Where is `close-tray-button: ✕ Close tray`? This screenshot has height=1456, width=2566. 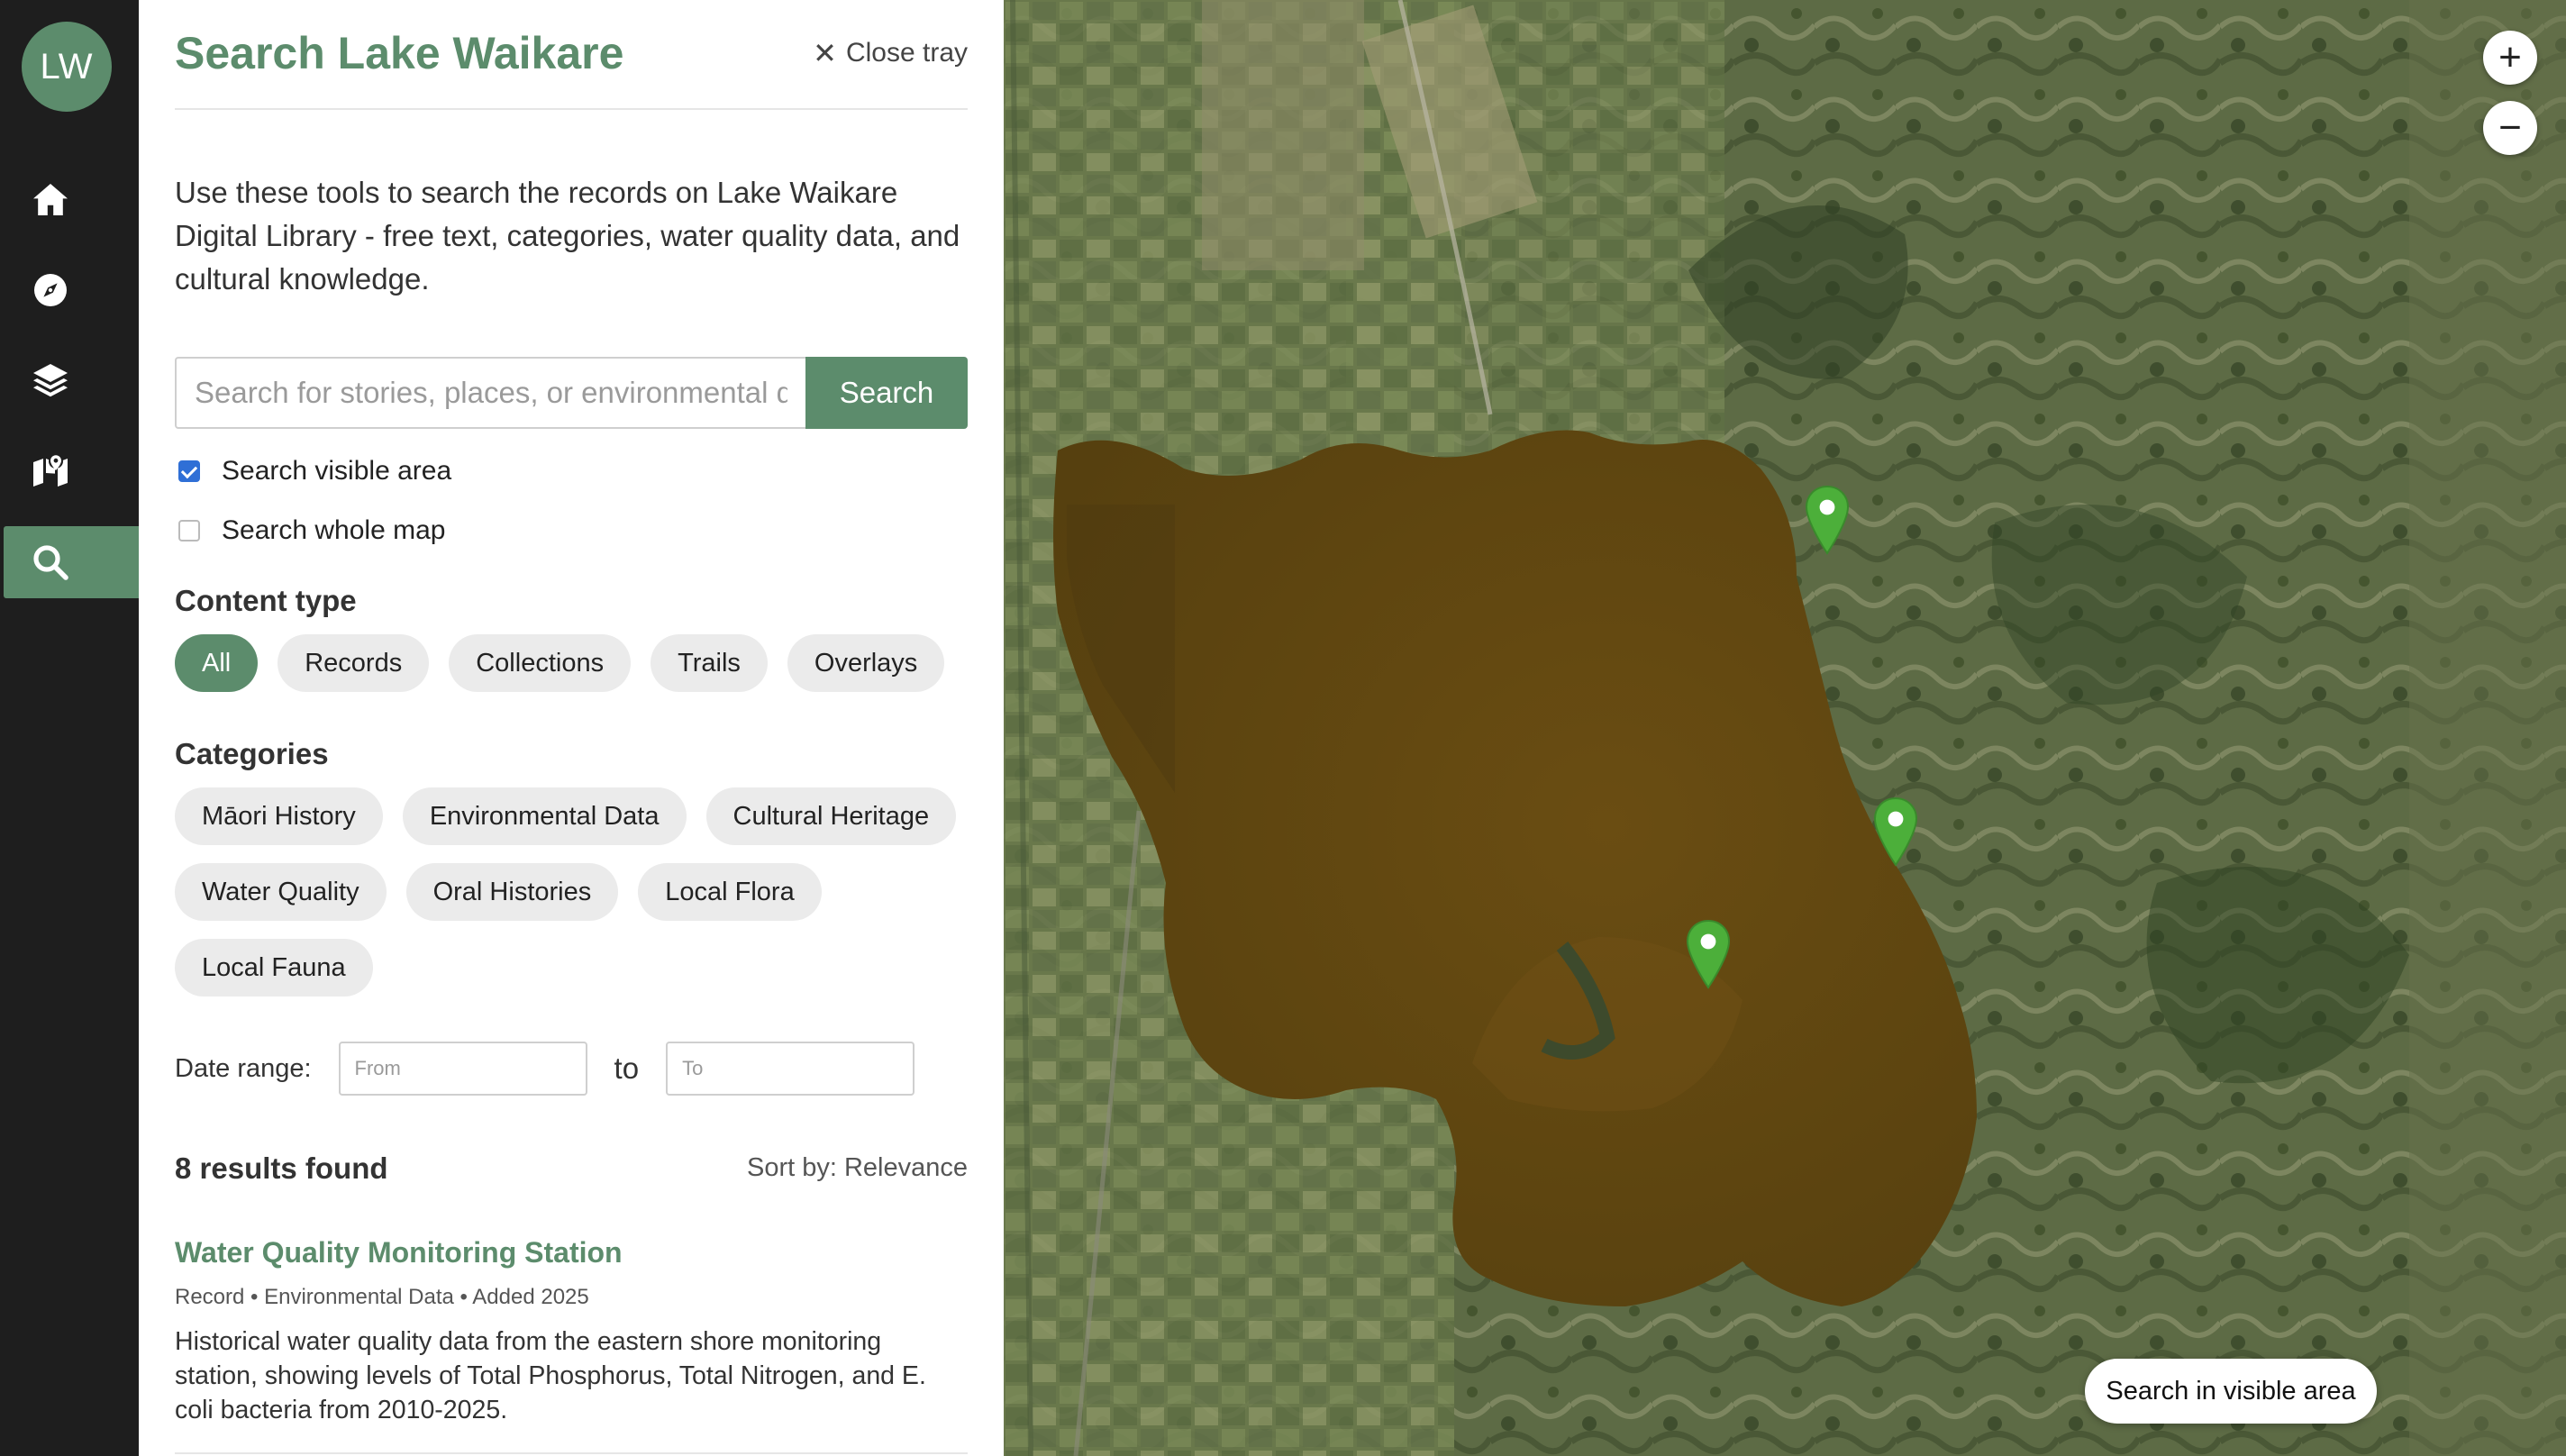 close-tray-button: ✕ Close tray is located at coordinates (890, 53).